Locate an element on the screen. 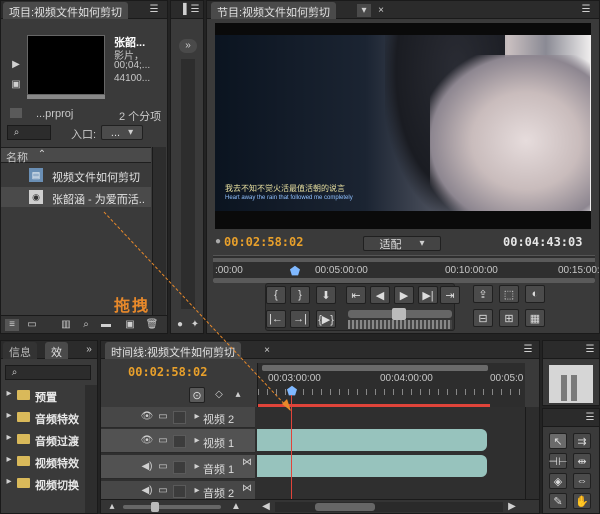 Image resolution: width=600 pixels, height=514 pixels. effects-folder-item: ▸ 预置 is located at coordinates (46, 395).